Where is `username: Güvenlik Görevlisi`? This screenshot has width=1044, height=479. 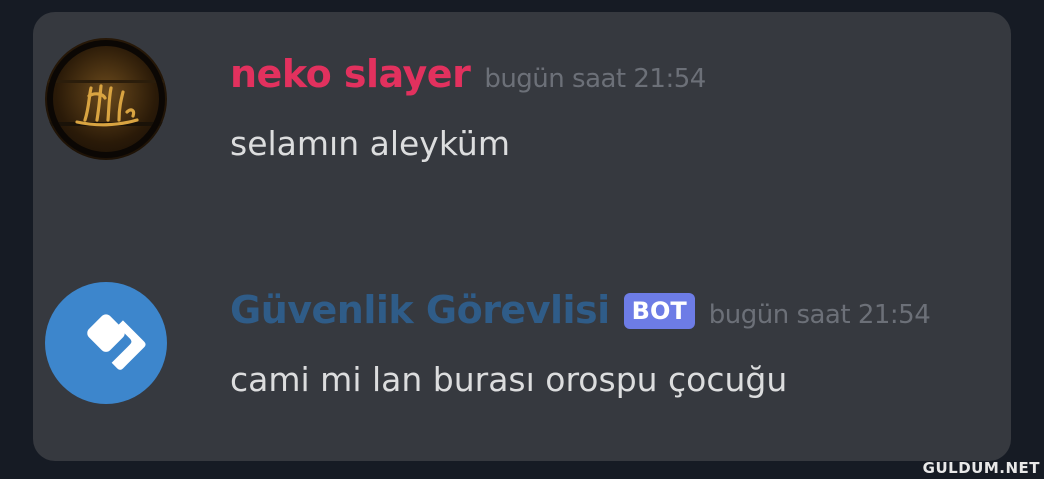
username: Güvenlik Görevlisi is located at coordinates (420, 310).